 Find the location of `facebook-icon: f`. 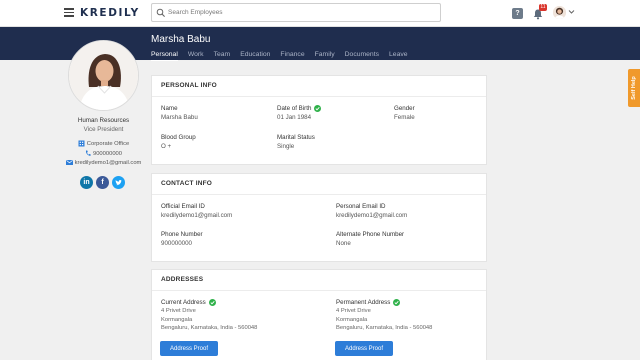

facebook-icon: f is located at coordinates (102, 182).